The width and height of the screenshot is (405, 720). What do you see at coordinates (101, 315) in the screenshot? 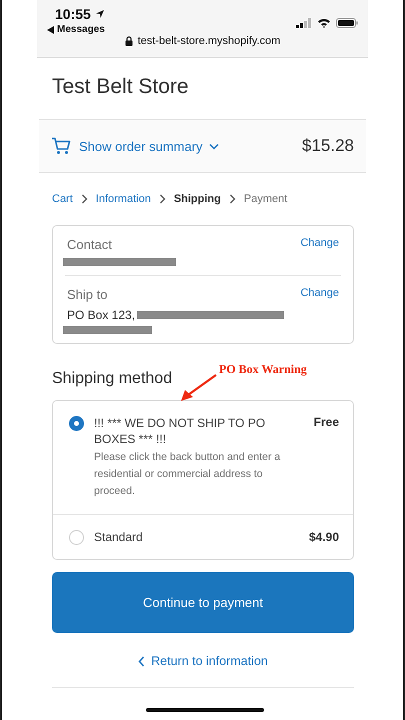
I see `address-text: PO Box 123,` at bounding box center [101, 315].